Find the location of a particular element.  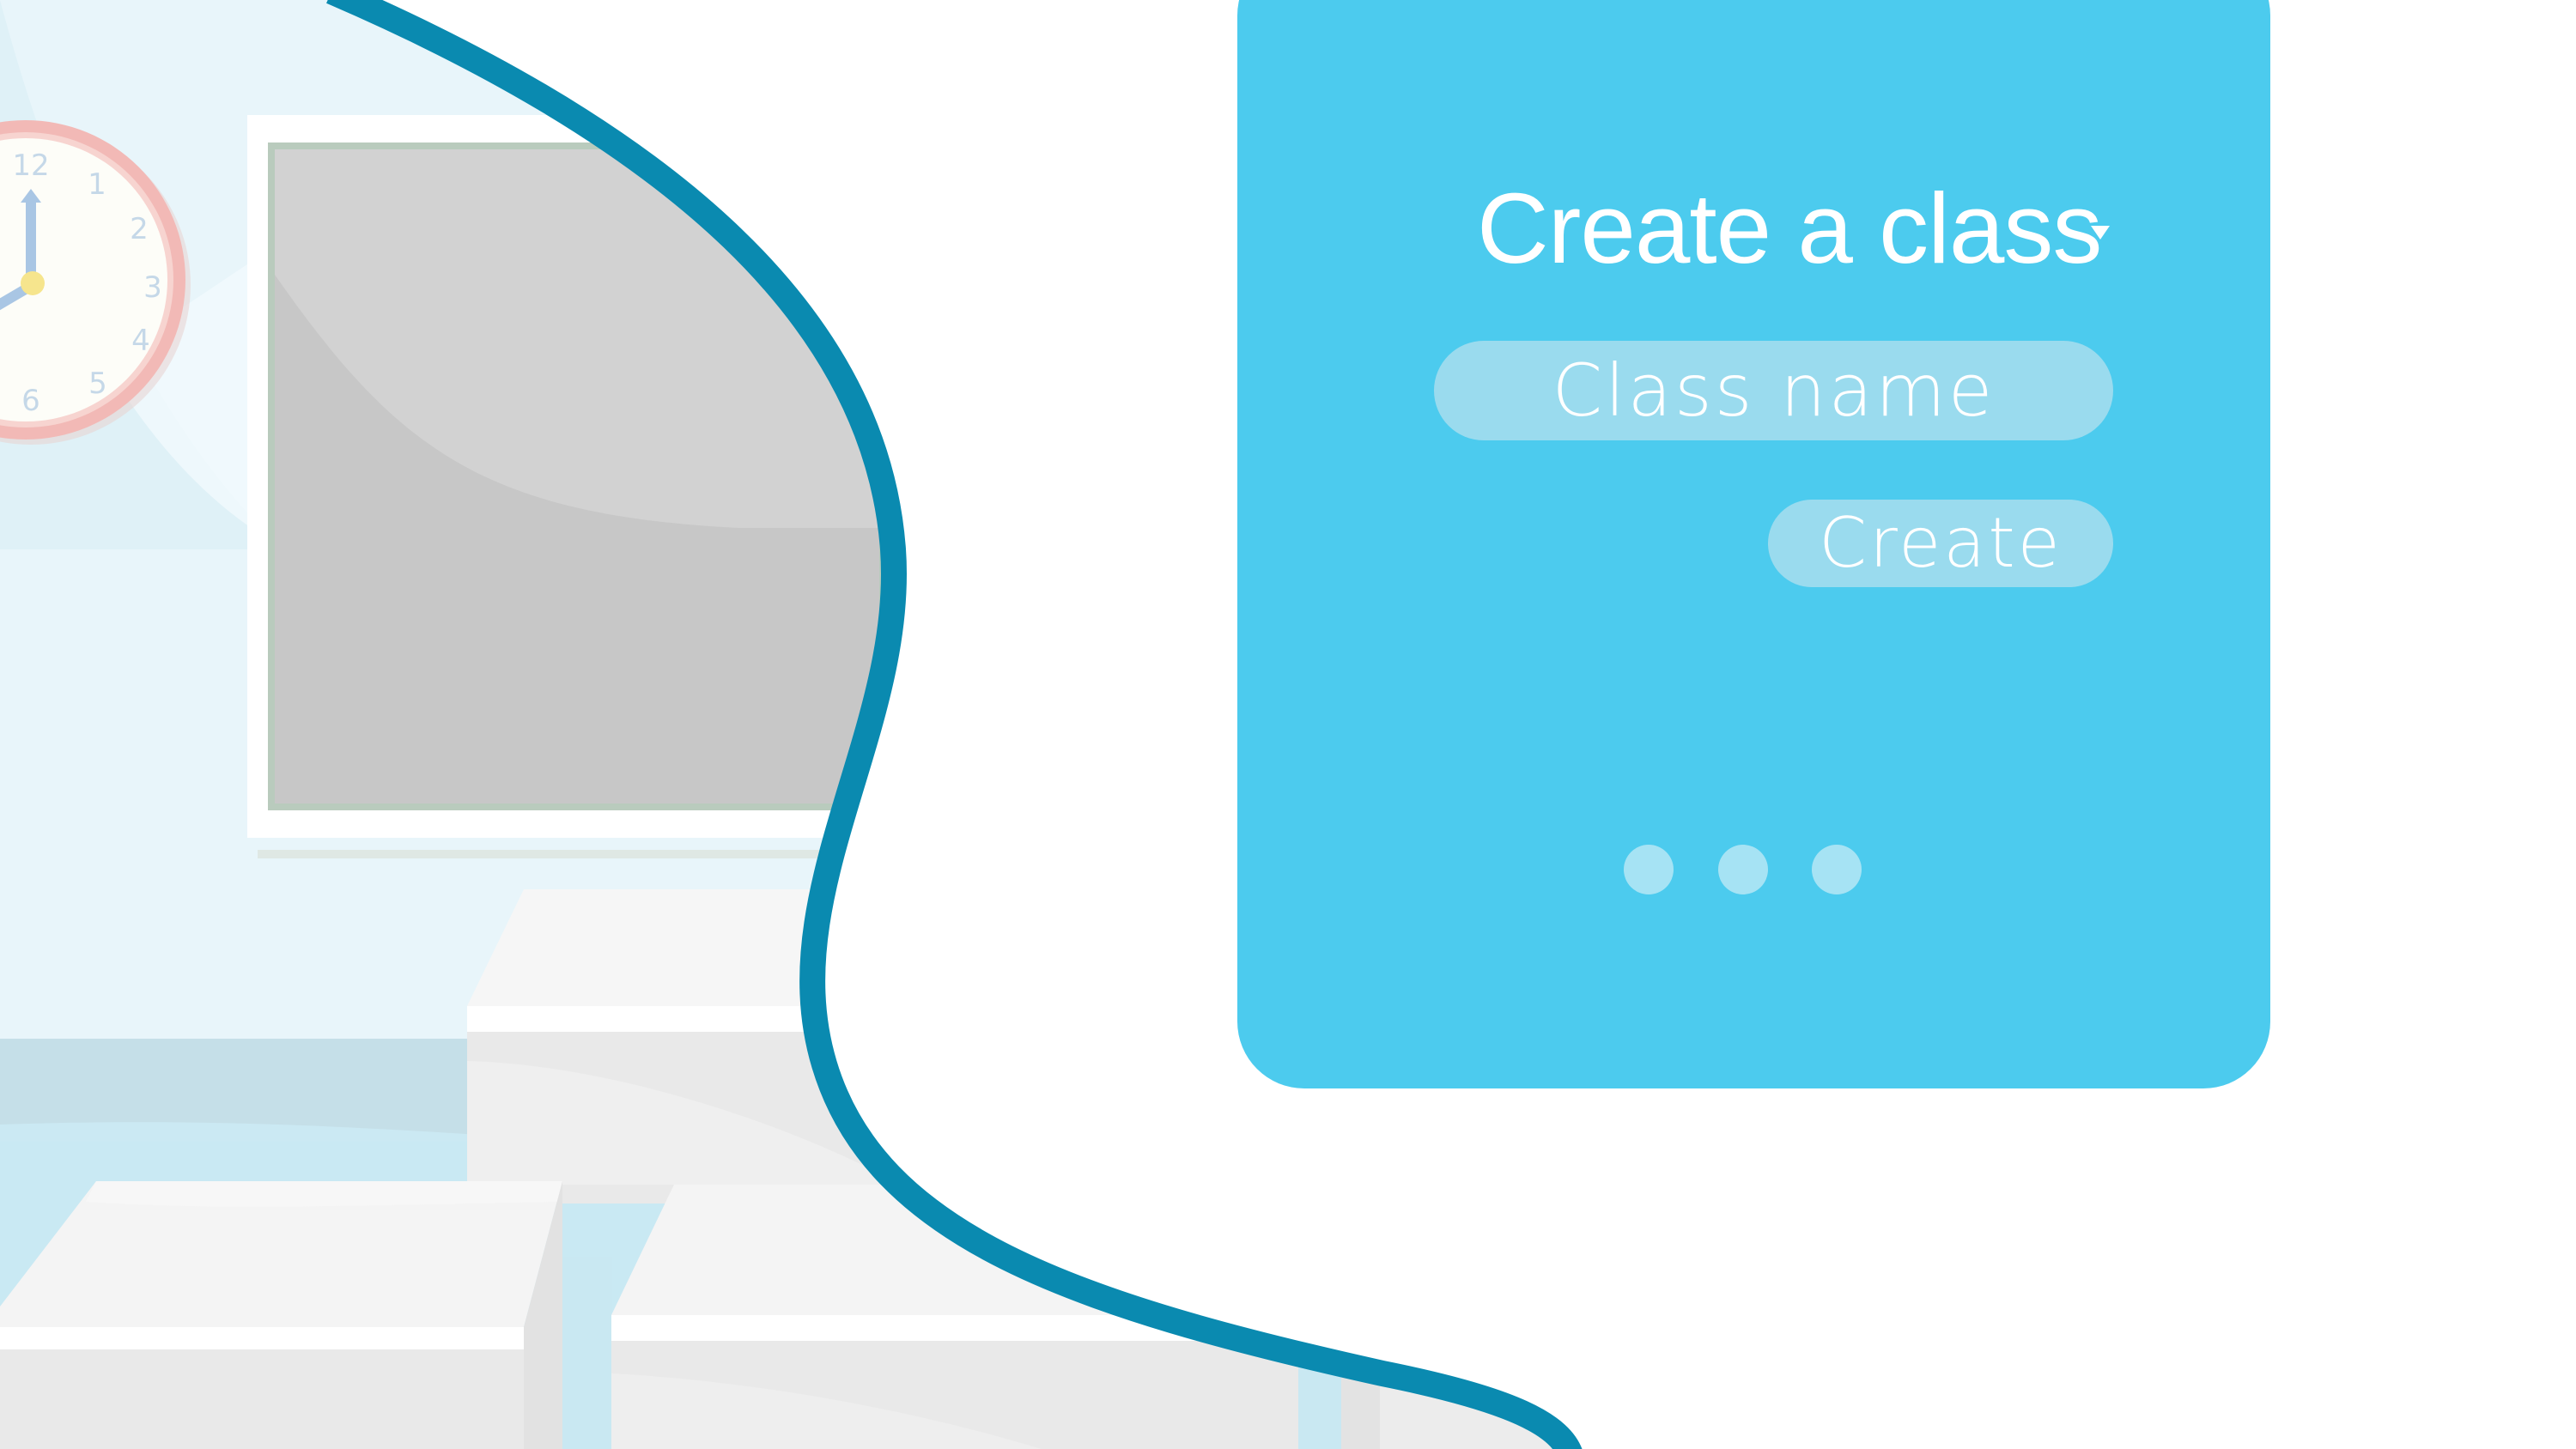

panel-title: Create a class is located at coordinates (1790, 228).